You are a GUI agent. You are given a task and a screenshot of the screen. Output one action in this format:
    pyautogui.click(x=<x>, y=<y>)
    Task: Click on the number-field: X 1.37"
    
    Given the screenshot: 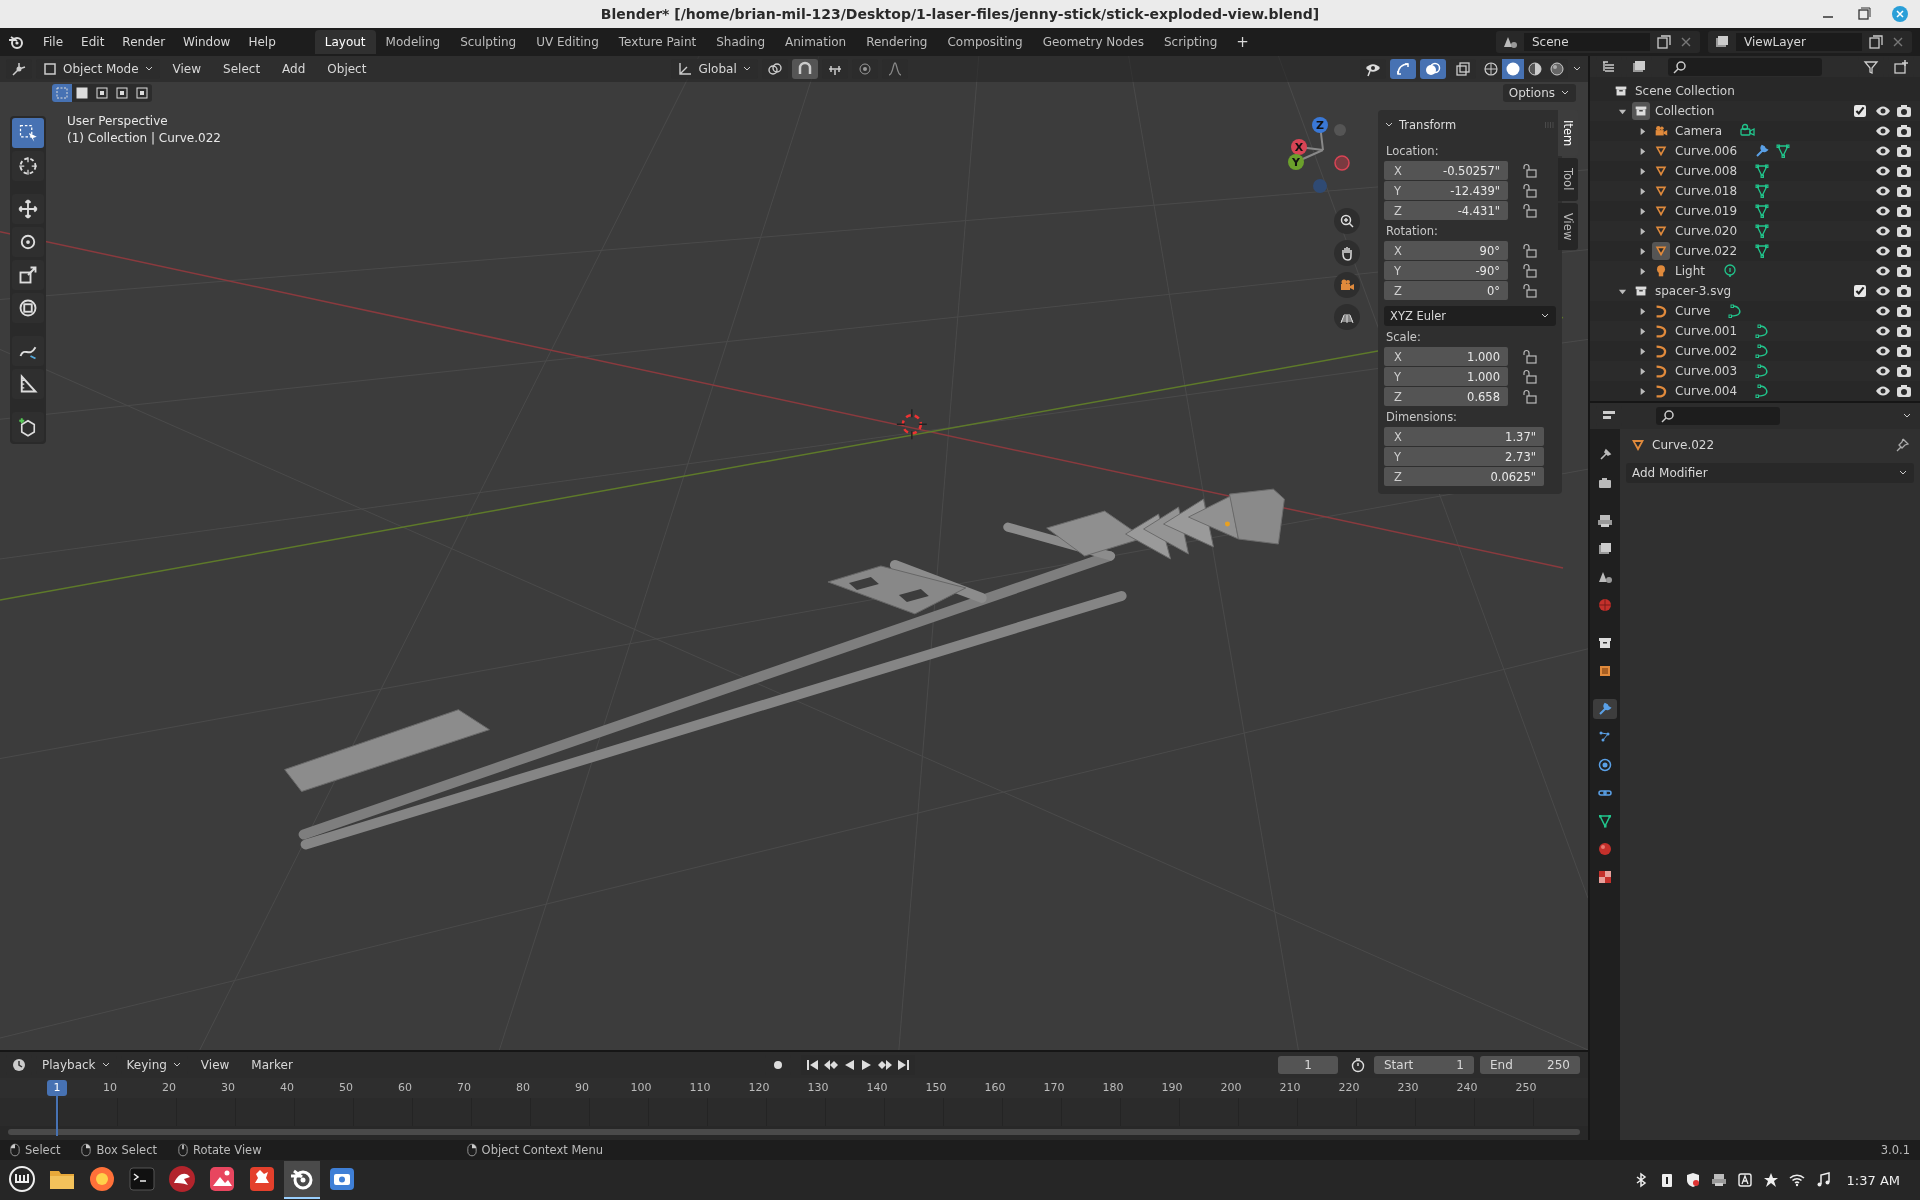 What is the action you would take?
    pyautogui.click(x=1464, y=436)
    